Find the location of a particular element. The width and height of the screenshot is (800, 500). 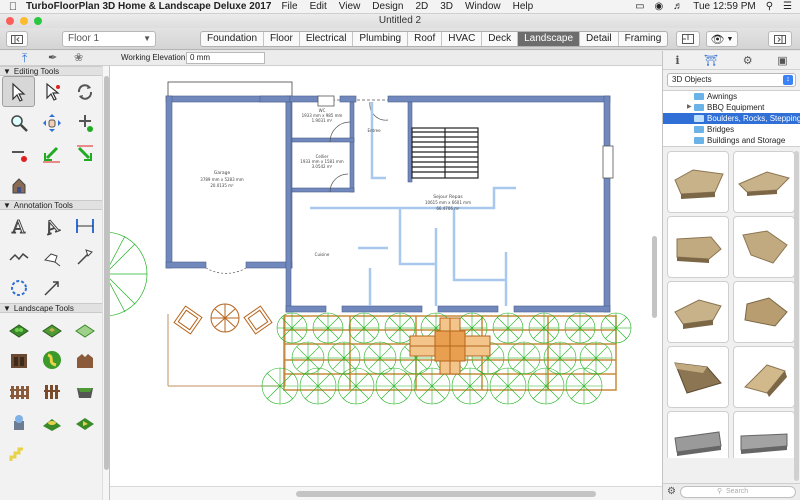

fence-section-tool is located at coordinates (84, 359).